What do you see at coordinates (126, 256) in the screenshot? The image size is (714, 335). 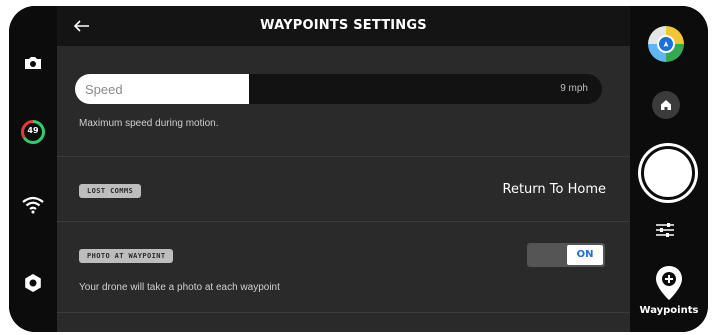 I see `photo-at-waypoint-tag: PHOTO AT WAYPOINT` at bounding box center [126, 256].